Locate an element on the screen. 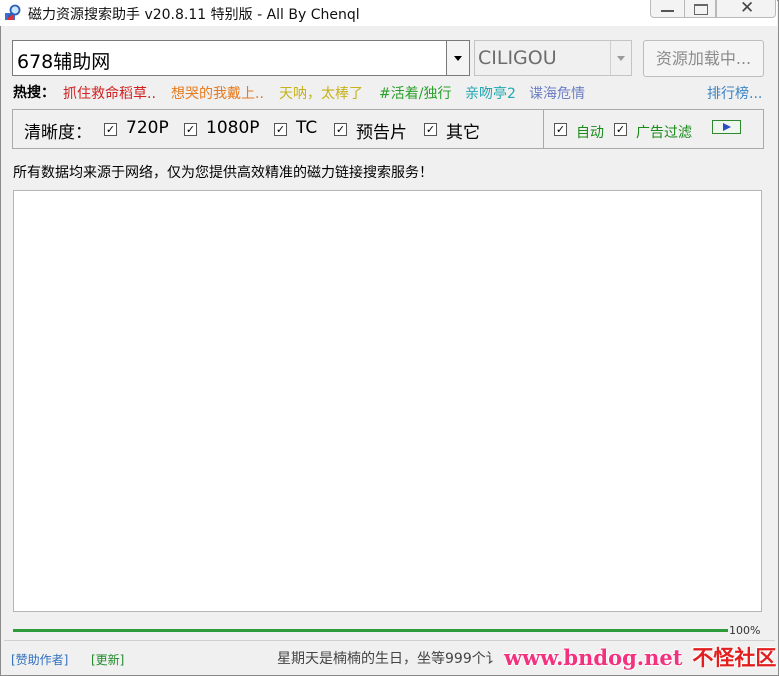  hot-search-item: 谍海危情 is located at coordinates (557, 93).